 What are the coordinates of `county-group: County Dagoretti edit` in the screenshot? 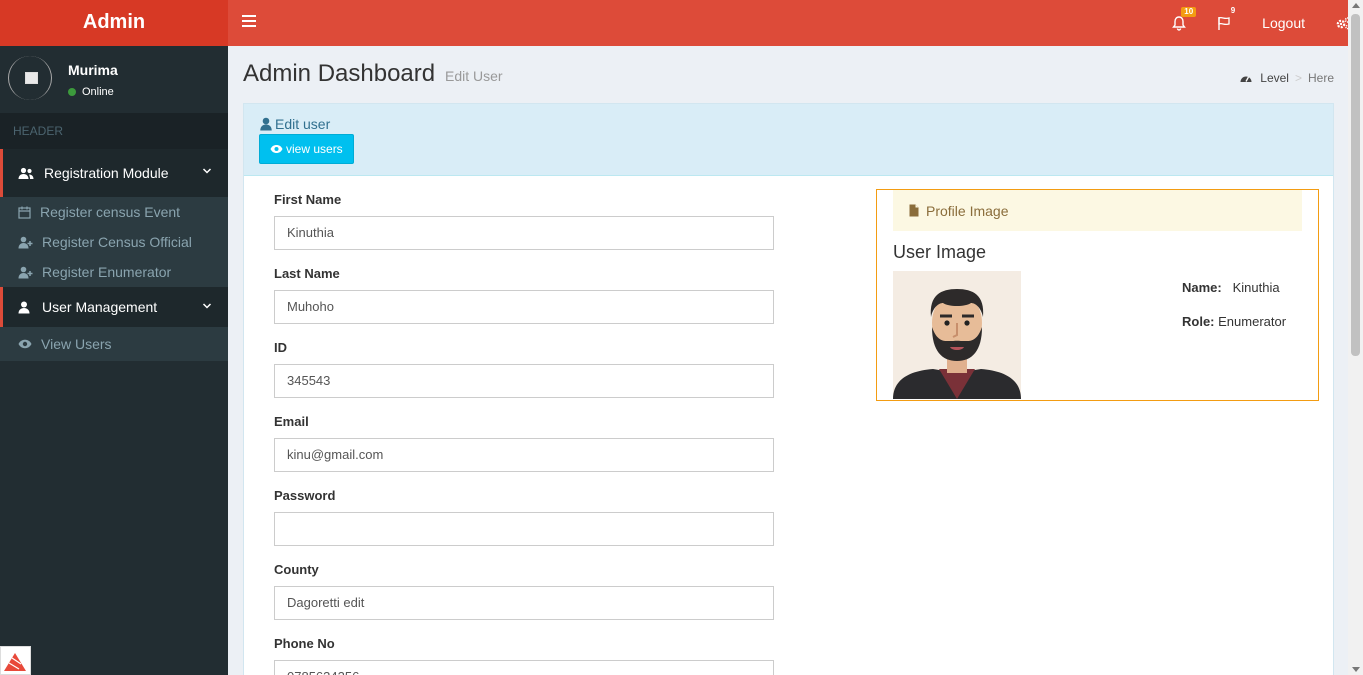 It's located at (524, 597).